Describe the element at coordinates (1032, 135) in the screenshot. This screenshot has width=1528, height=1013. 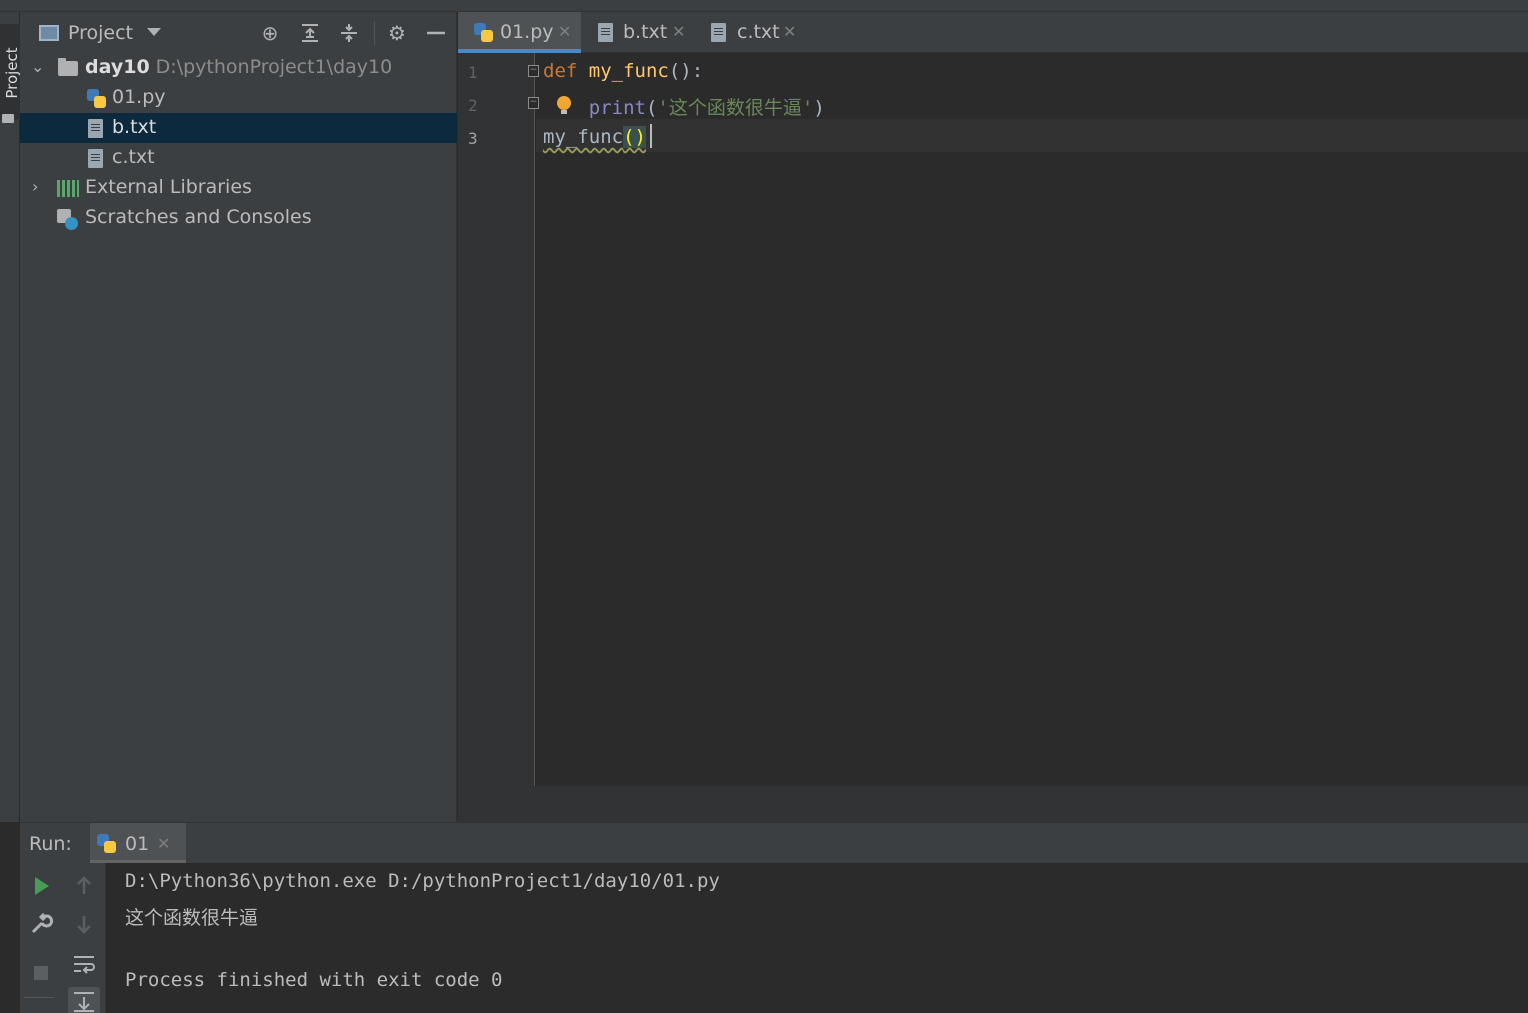
I see `current-line-highlight` at that location.